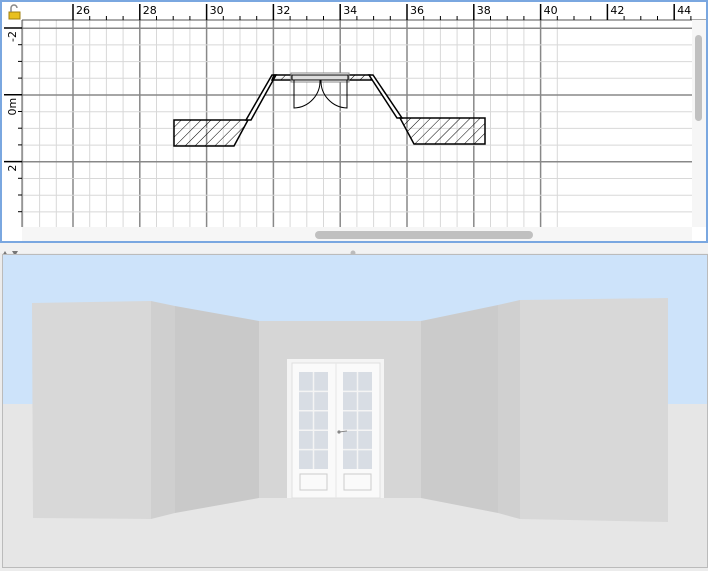  I want to click on walls, so click(329, 110).